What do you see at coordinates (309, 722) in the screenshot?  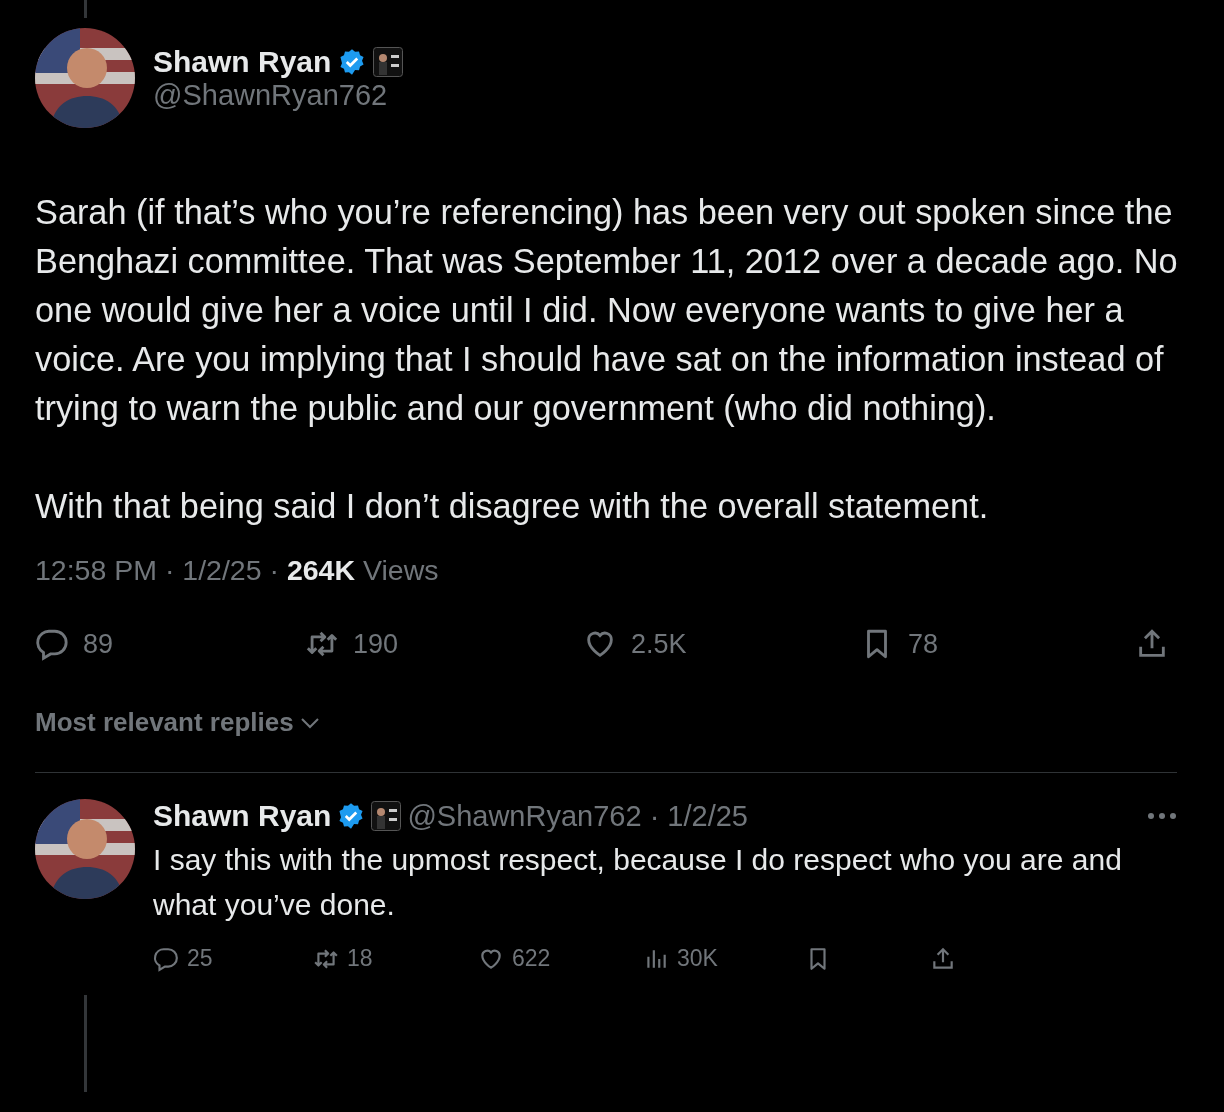 I see `chevron-down-icon` at bounding box center [309, 722].